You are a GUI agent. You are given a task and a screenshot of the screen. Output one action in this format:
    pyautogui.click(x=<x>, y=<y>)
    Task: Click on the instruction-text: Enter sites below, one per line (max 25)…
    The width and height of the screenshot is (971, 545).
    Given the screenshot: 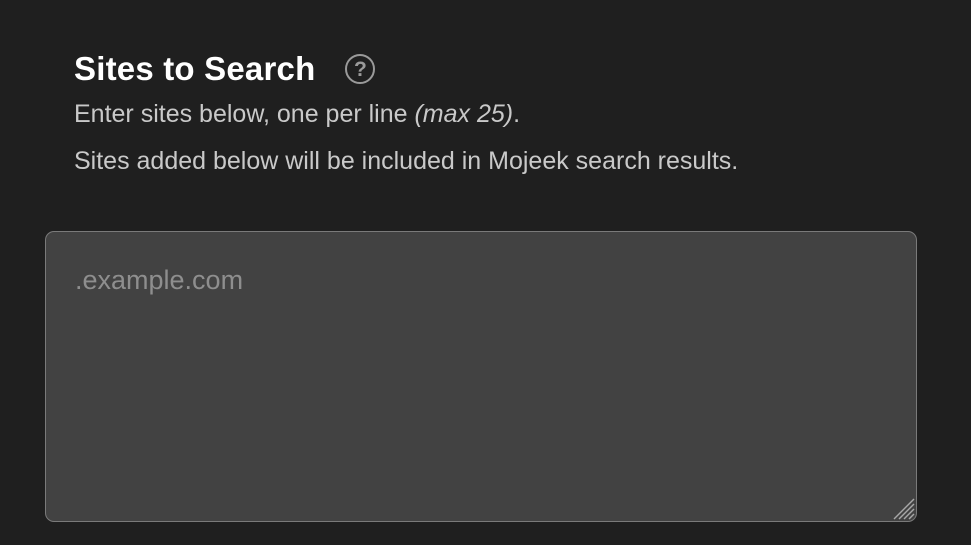 What is the action you would take?
    pyautogui.click(x=297, y=114)
    